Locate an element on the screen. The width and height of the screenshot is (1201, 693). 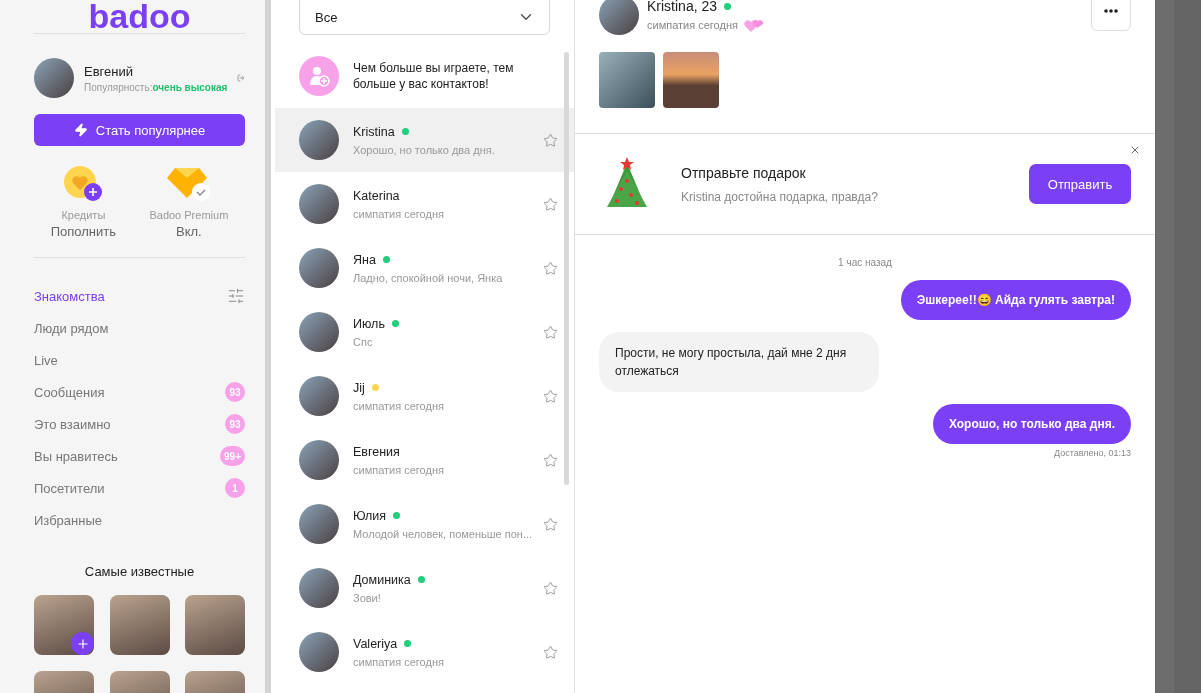
nav-item: Это взаимно is located at coordinates (72, 424).